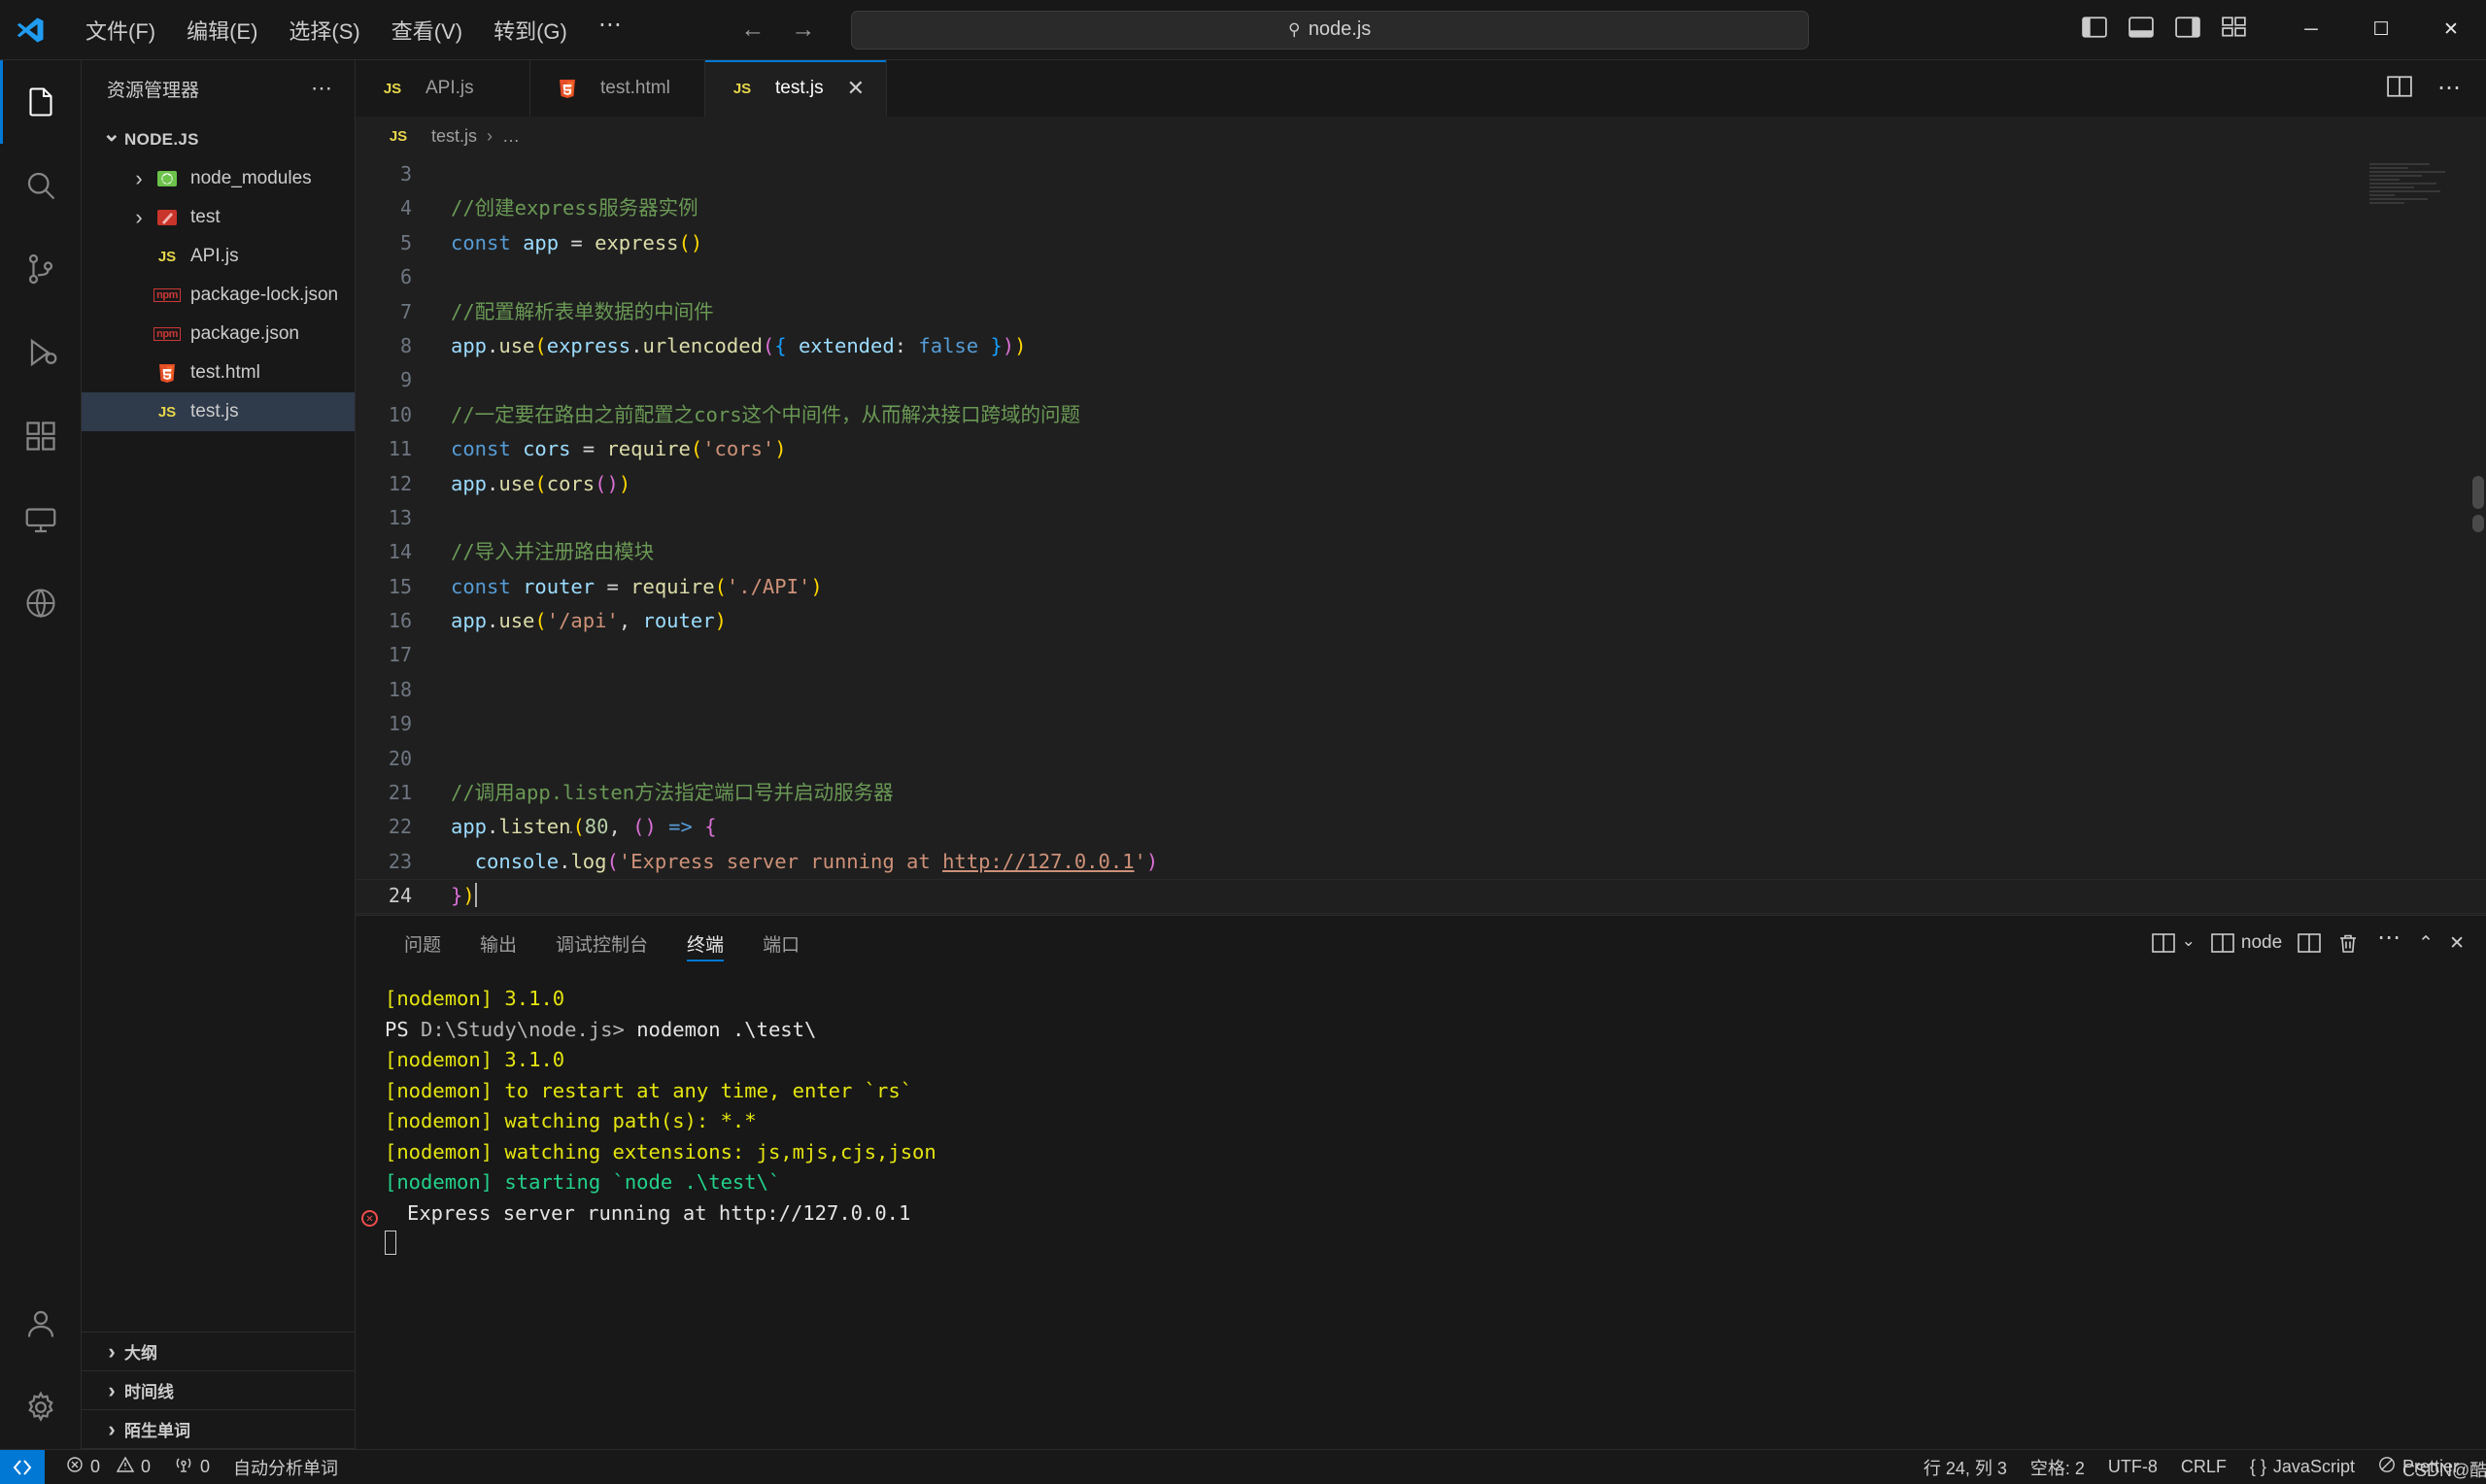 This screenshot has height=1484, width=2486. What do you see at coordinates (1421, 827) in the screenshot?
I see `code-line: 22 app.listen(80, () => {` at bounding box center [1421, 827].